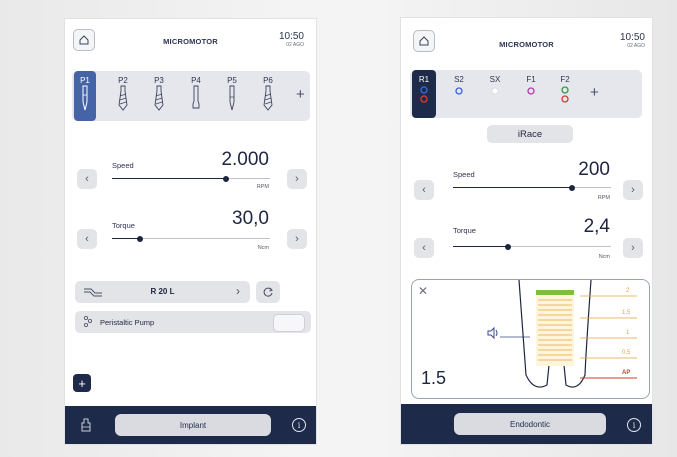  Describe the element at coordinates (196, 80) in the screenshot. I see `program-label: P4` at that location.